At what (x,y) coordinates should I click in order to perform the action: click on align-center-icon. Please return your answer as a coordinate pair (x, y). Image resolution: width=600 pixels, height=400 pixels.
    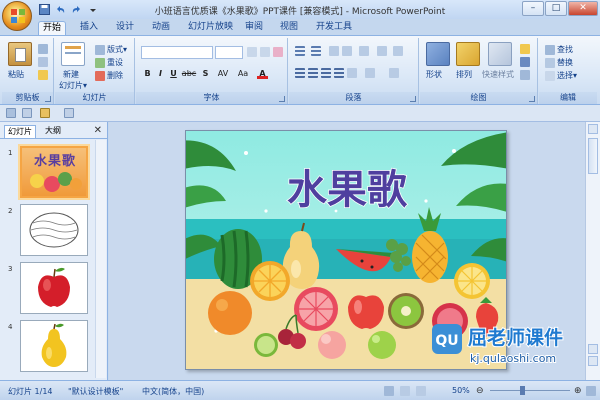
    Looking at the image, I should click on (313, 73).